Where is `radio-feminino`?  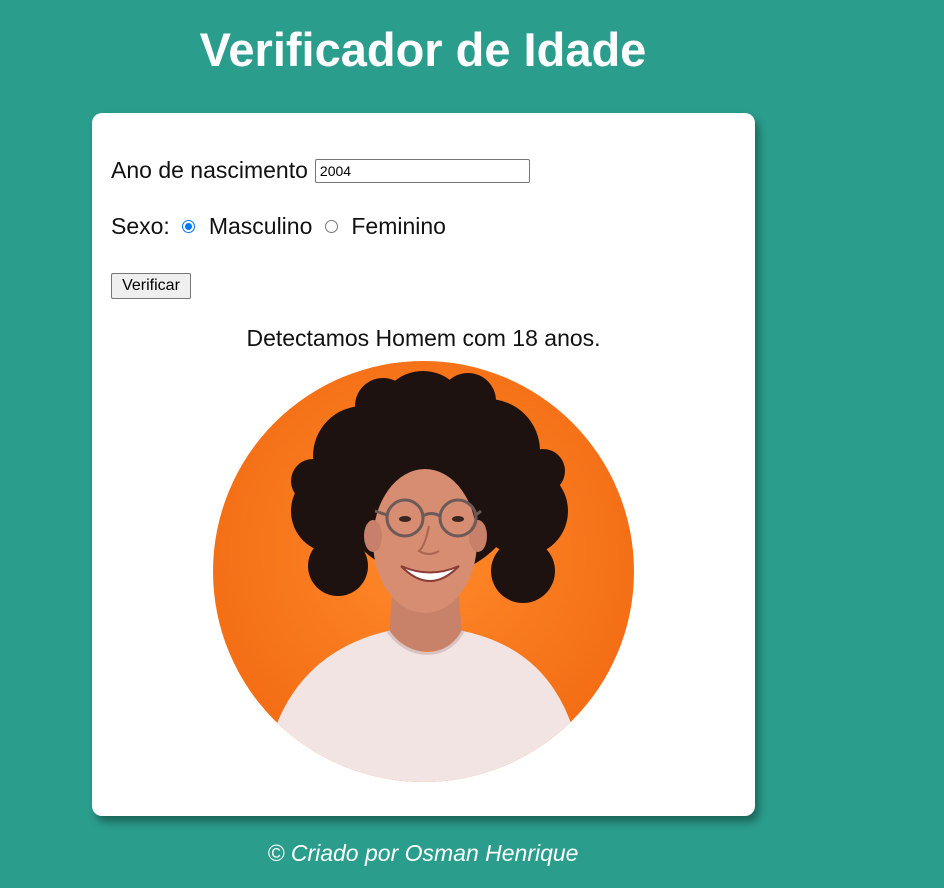 radio-feminino is located at coordinates (332, 226).